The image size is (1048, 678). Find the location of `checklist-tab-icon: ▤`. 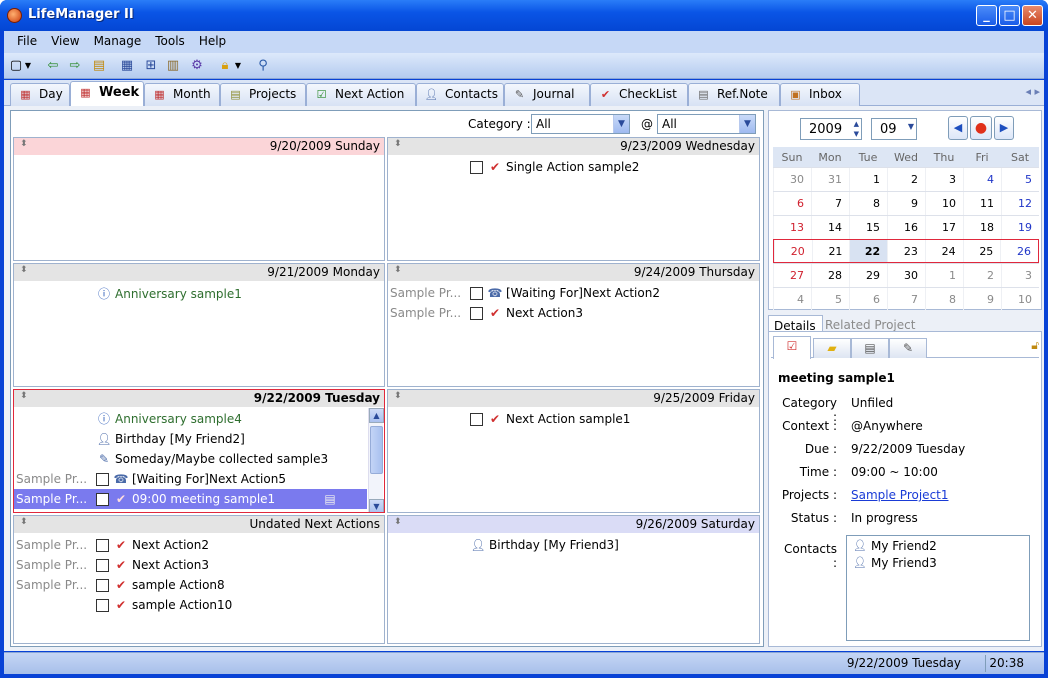

checklist-tab-icon: ▤ is located at coordinates (870, 348).